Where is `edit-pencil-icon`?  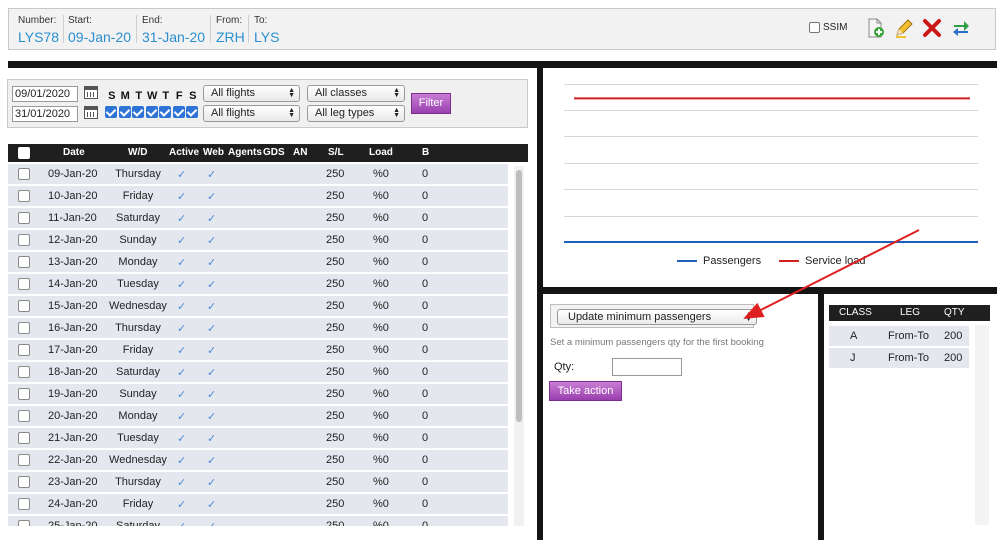
edit-pencil-icon is located at coordinates (904, 28).